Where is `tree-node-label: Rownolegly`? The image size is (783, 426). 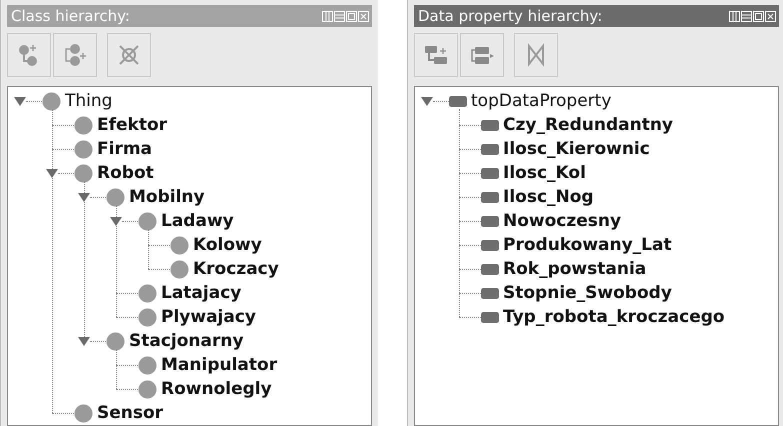 tree-node-label: Rownolegly is located at coordinates (216, 389).